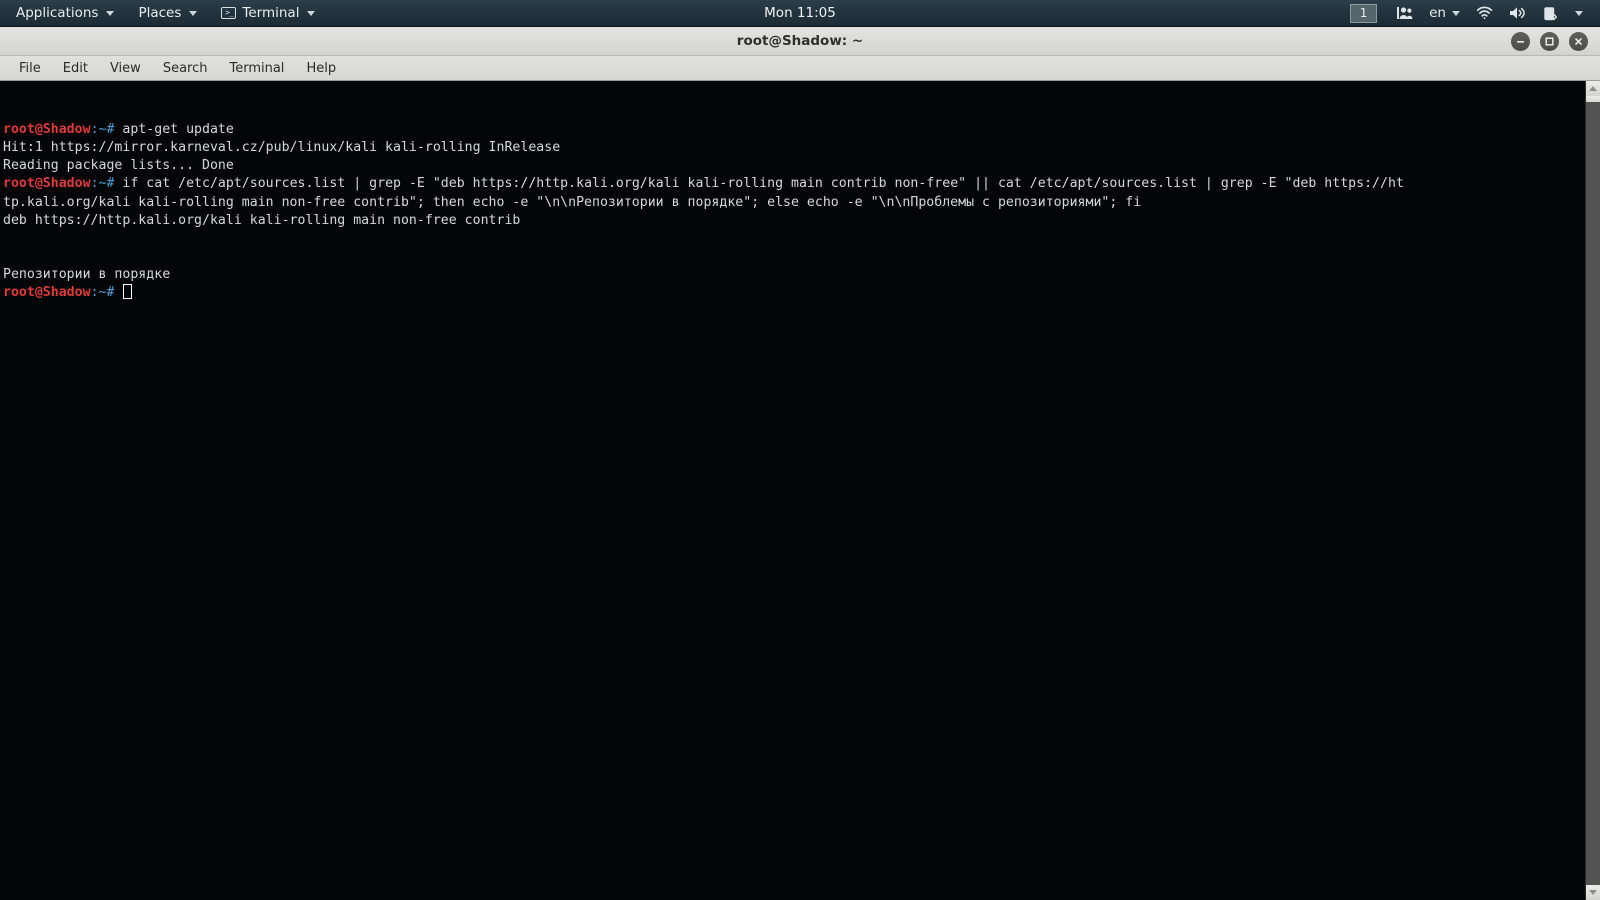 Image resolution: width=1600 pixels, height=900 pixels. Describe the element at coordinates (794, 293) in the screenshot. I see `terminal-line: root@Shadow:~#` at that location.